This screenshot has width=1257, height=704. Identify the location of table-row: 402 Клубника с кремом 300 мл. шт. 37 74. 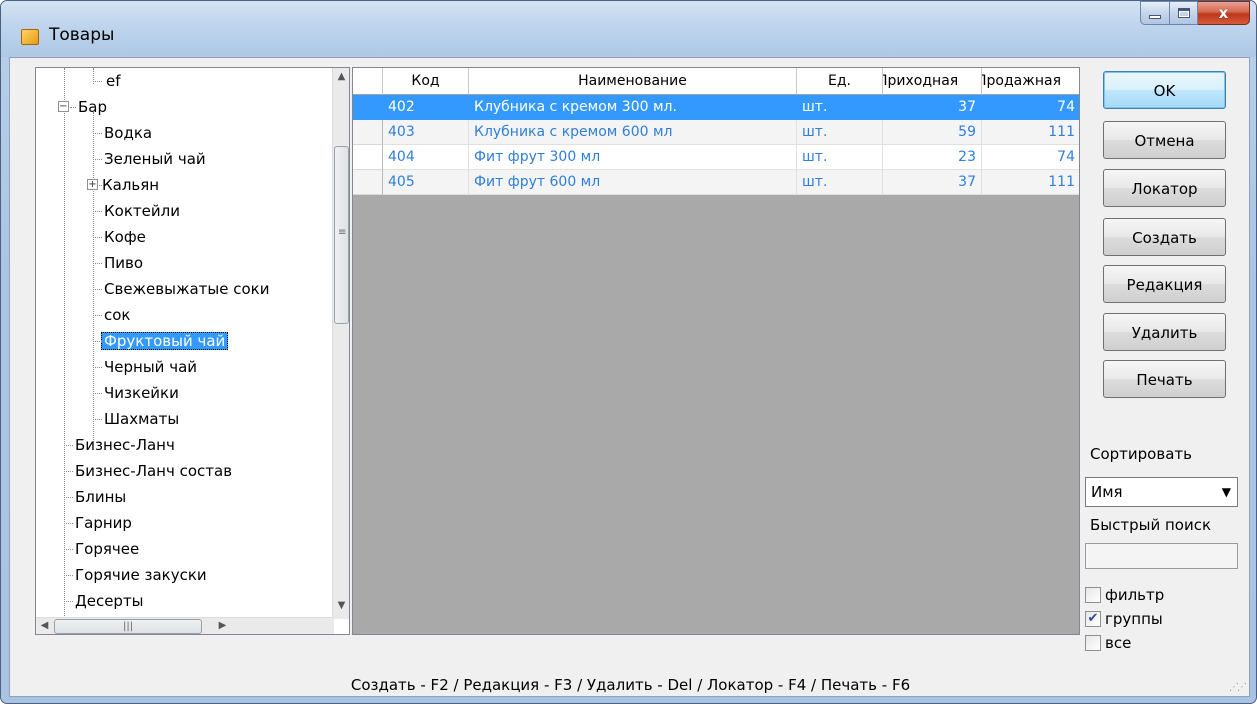
(716, 107).